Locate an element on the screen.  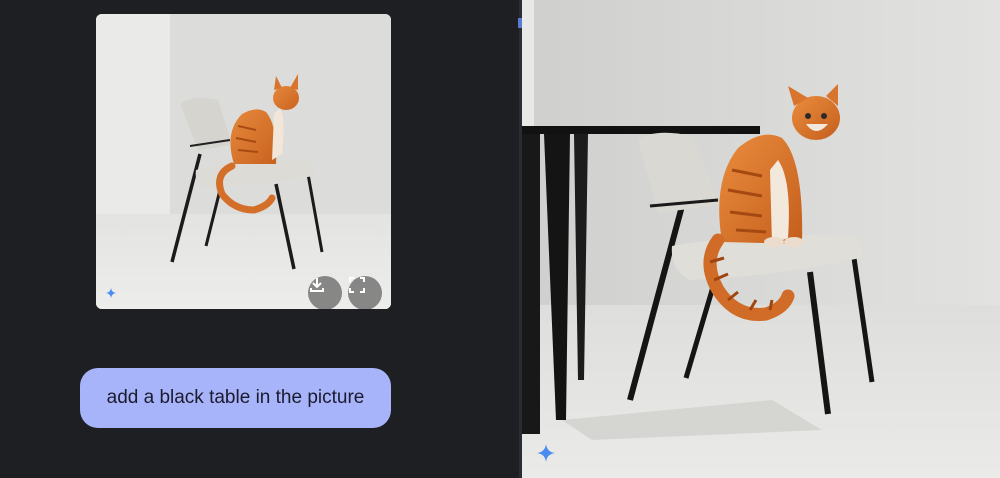
download-button is located at coordinates (325, 292).